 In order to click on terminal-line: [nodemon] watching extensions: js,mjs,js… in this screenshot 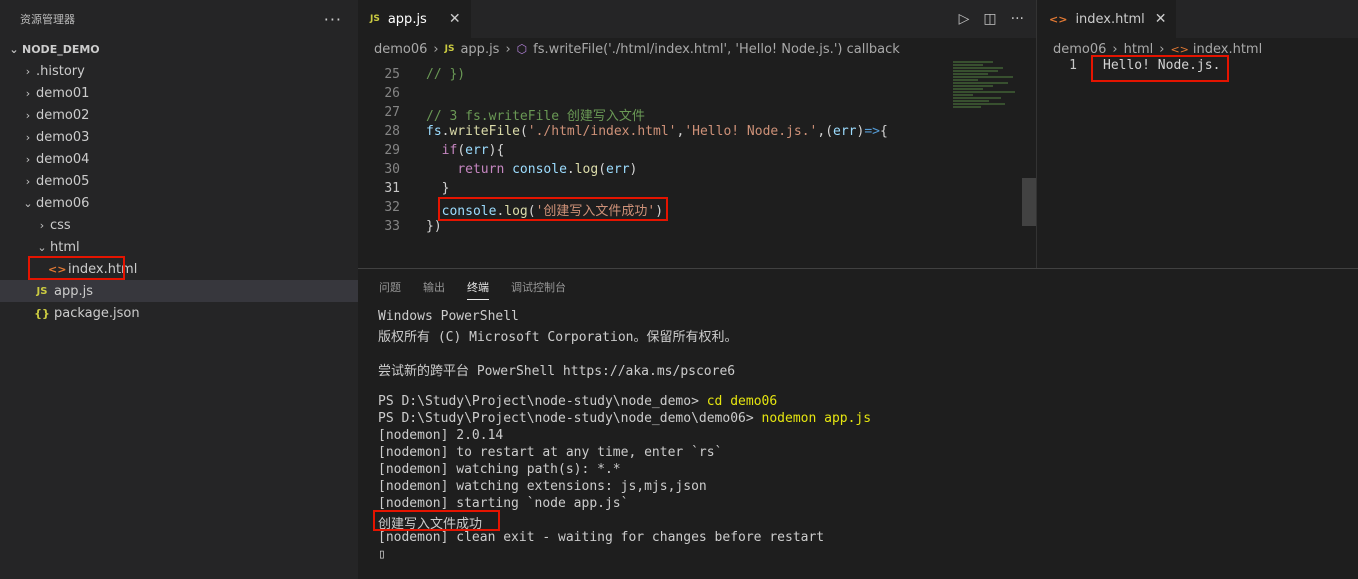, I will do `click(542, 486)`.